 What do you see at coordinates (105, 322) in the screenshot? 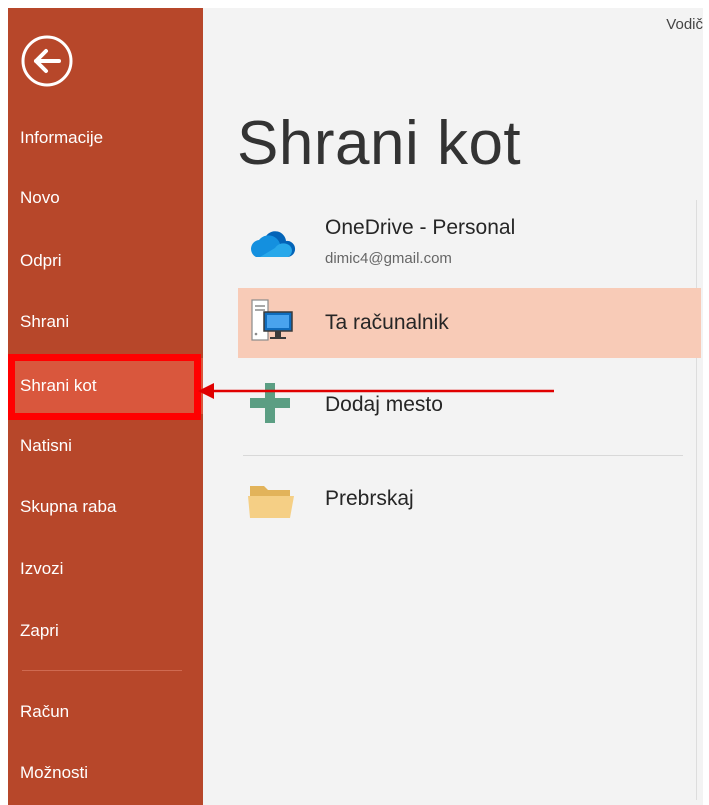
I see `nav-item-shrani: Shrani` at bounding box center [105, 322].